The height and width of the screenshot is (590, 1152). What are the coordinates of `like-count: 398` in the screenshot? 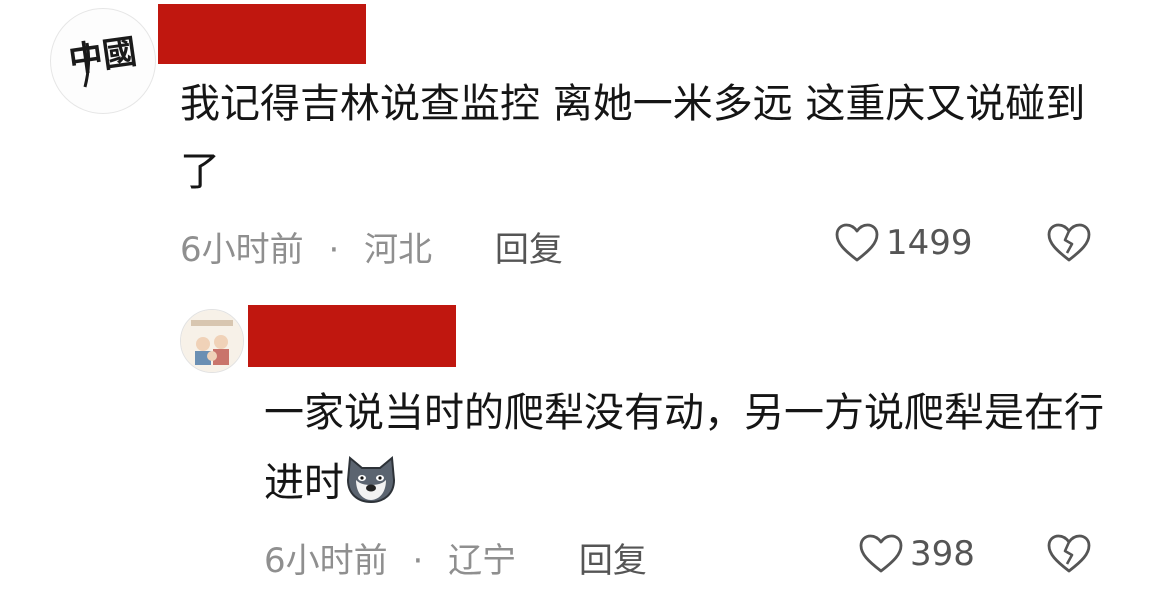 It's located at (942, 554).